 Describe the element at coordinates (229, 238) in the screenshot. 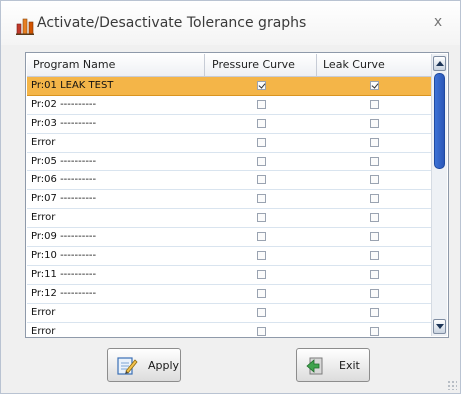

I see `table-row: Pr:09 ----------` at that location.